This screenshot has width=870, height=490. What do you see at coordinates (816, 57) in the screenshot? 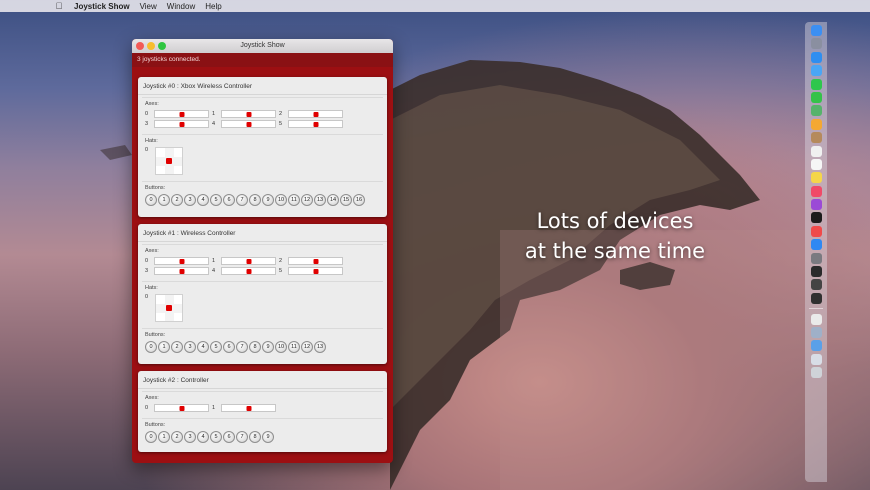
I see `safari-icon` at bounding box center [816, 57].